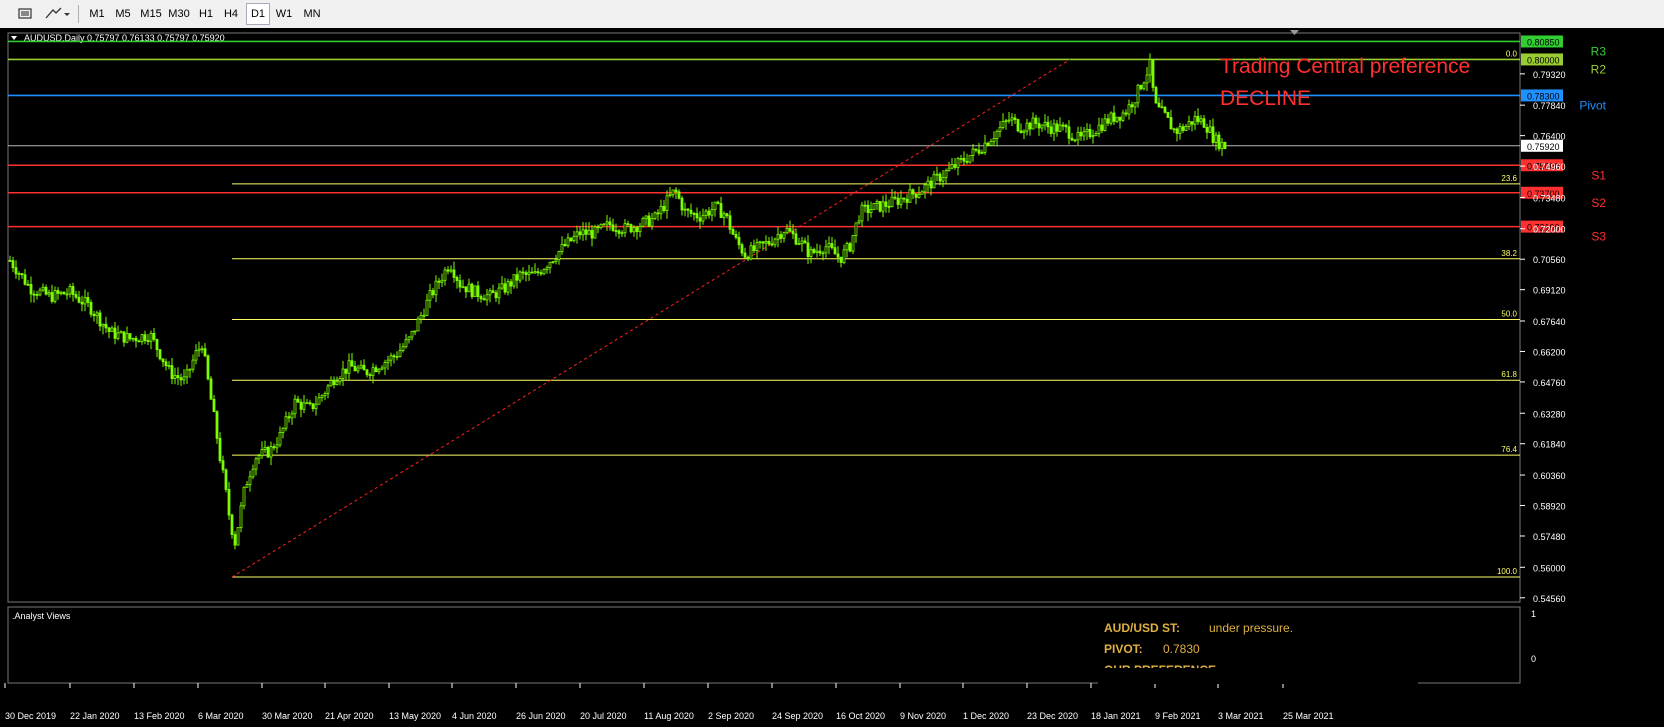 The height and width of the screenshot is (727, 1664). I want to click on timeframe-m1-button: M1, so click(97, 14).